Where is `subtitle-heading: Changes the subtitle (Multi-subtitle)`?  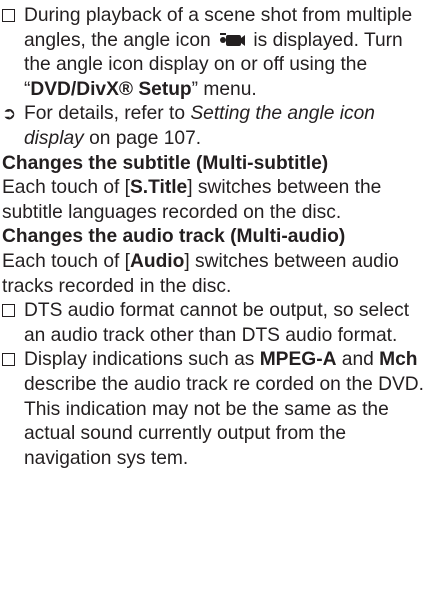
subtitle-heading: Changes the subtitle (Multi-subtitle) is located at coordinates (165, 163).